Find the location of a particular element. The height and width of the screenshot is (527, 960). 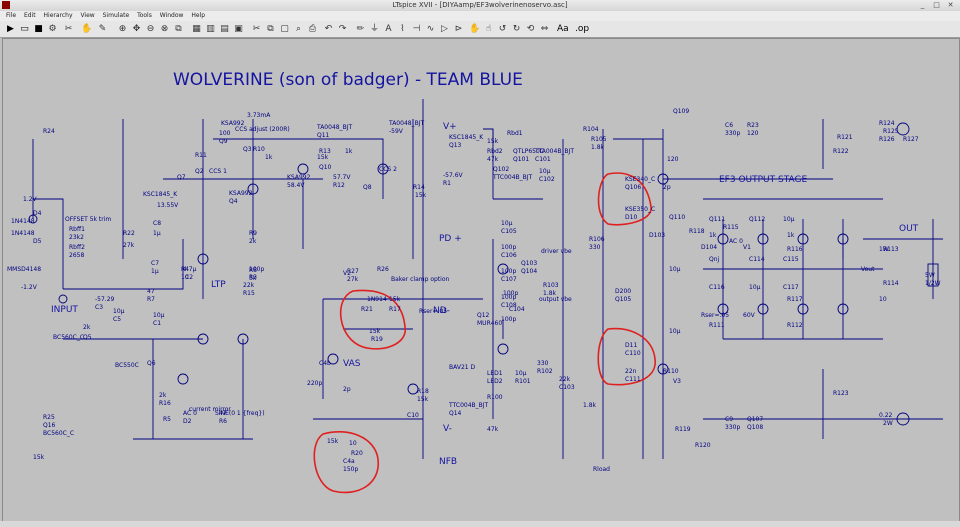

section-vas: VAS is located at coordinates (352, 364).